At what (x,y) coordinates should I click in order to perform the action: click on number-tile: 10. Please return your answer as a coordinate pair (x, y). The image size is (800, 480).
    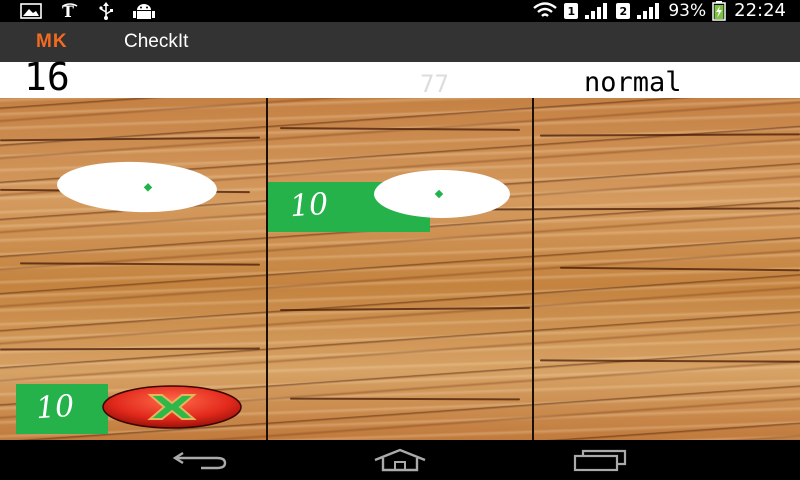
    Looking at the image, I should click on (62, 409).